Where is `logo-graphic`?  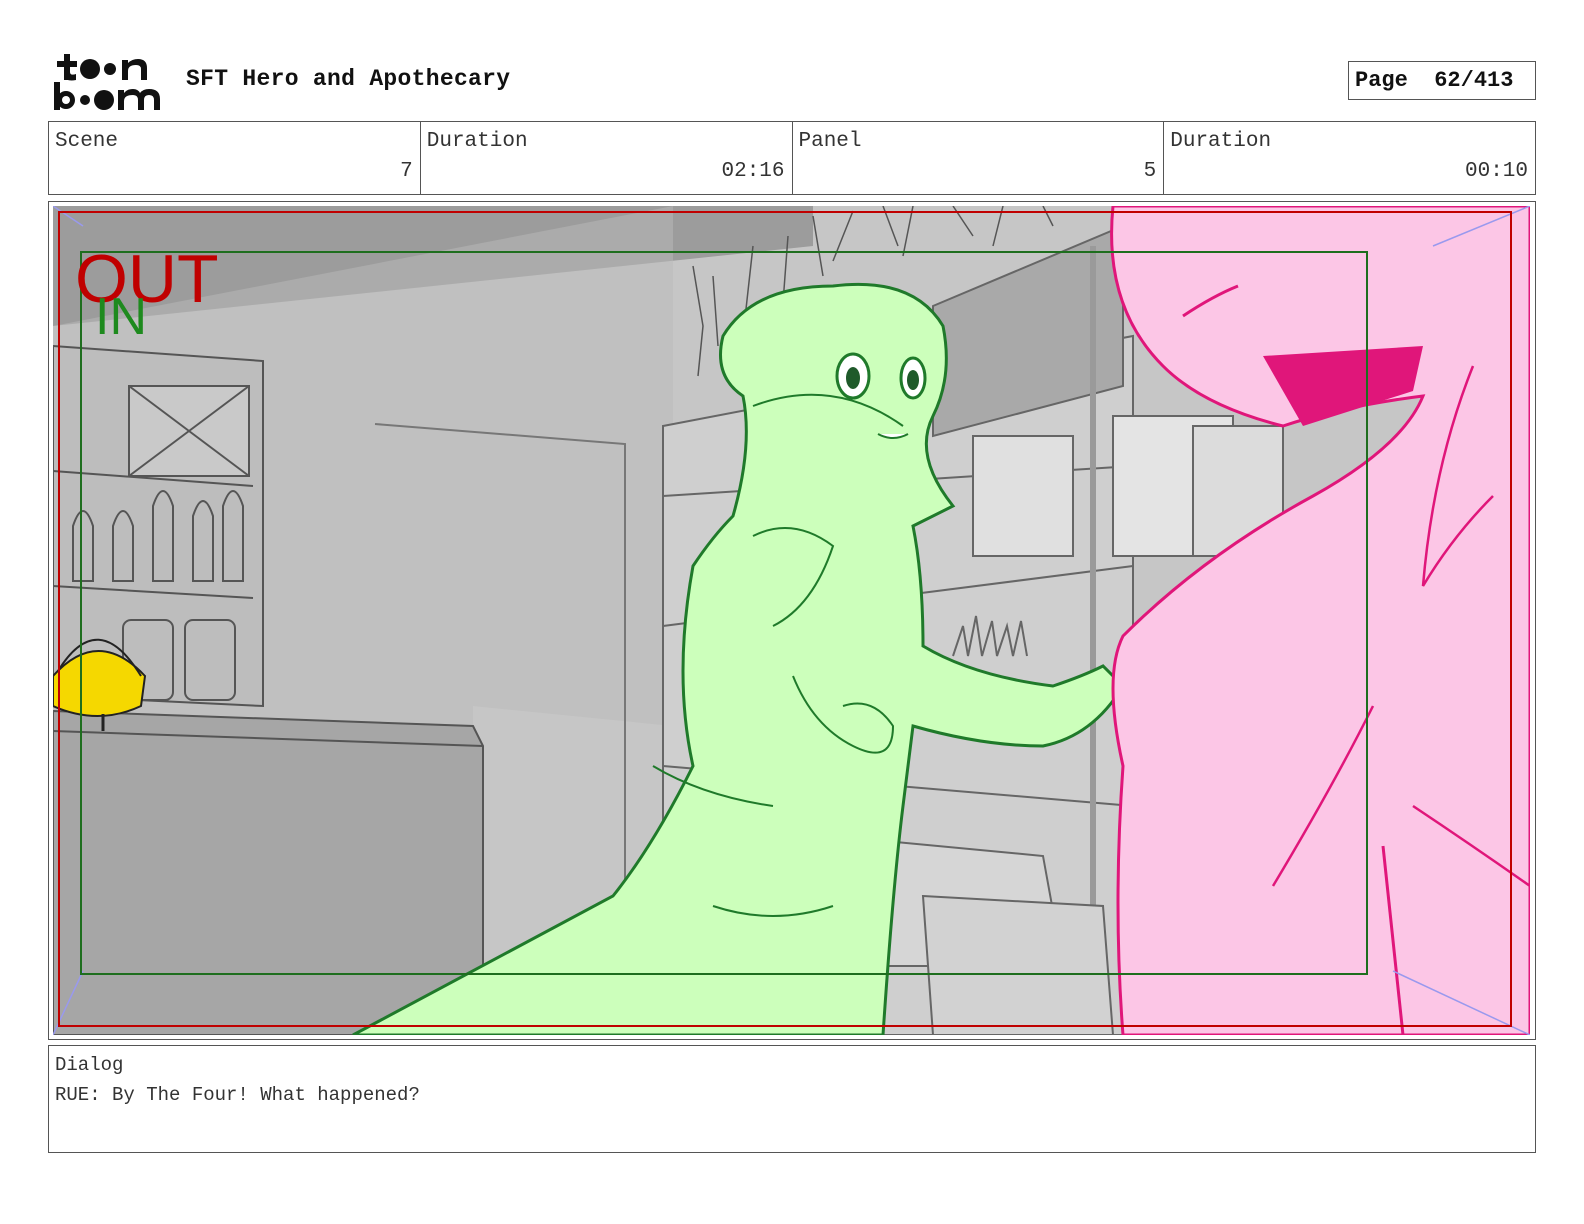 logo-graphic is located at coordinates (107, 82).